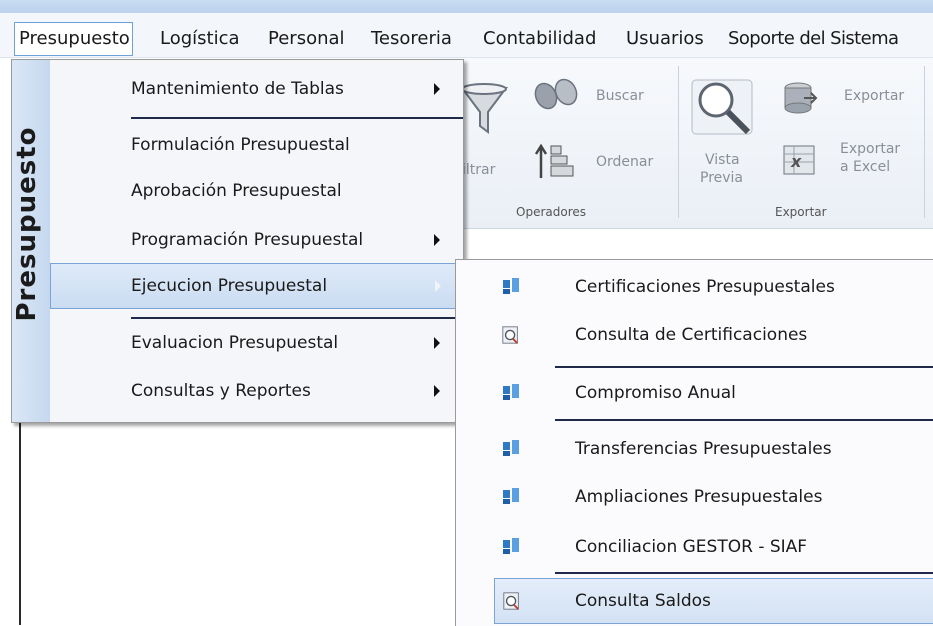 The height and width of the screenshot is (626, 933). What do you see at coordinates (479, 170) in the screenshot?
I see `filtrar-label: iltrar` at bounding box center [479, 170].